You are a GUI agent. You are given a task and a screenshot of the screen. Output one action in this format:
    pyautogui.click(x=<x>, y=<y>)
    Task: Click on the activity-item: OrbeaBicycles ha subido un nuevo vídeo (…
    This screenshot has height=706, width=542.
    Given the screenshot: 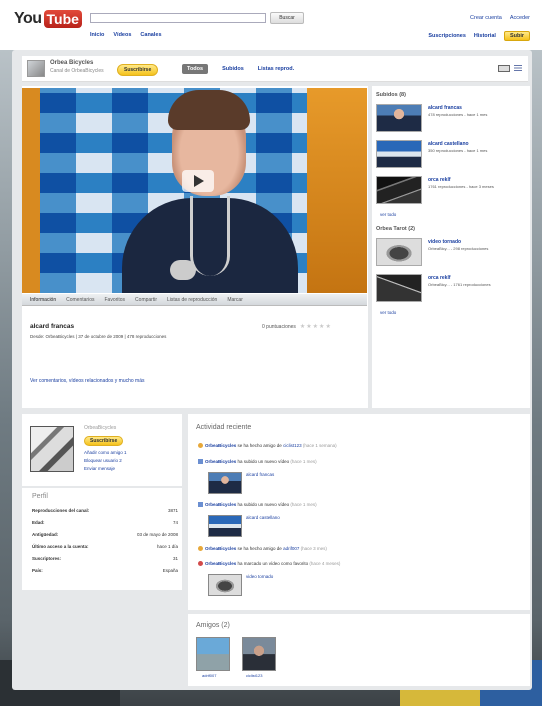 What is the action you would take?
    pyautogui.click(x=257, y=505)
    